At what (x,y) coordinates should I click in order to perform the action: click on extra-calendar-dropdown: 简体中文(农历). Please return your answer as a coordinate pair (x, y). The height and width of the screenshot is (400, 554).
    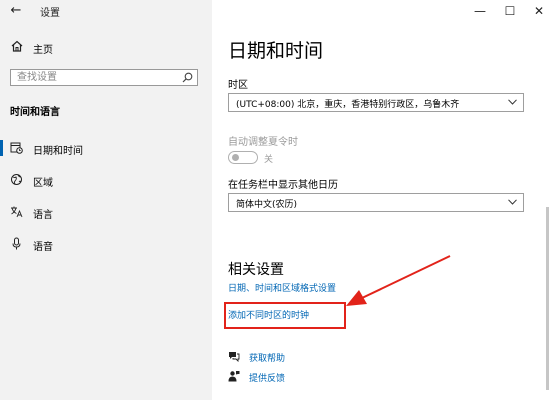
    Looking at the image, I should click on (376, 202).